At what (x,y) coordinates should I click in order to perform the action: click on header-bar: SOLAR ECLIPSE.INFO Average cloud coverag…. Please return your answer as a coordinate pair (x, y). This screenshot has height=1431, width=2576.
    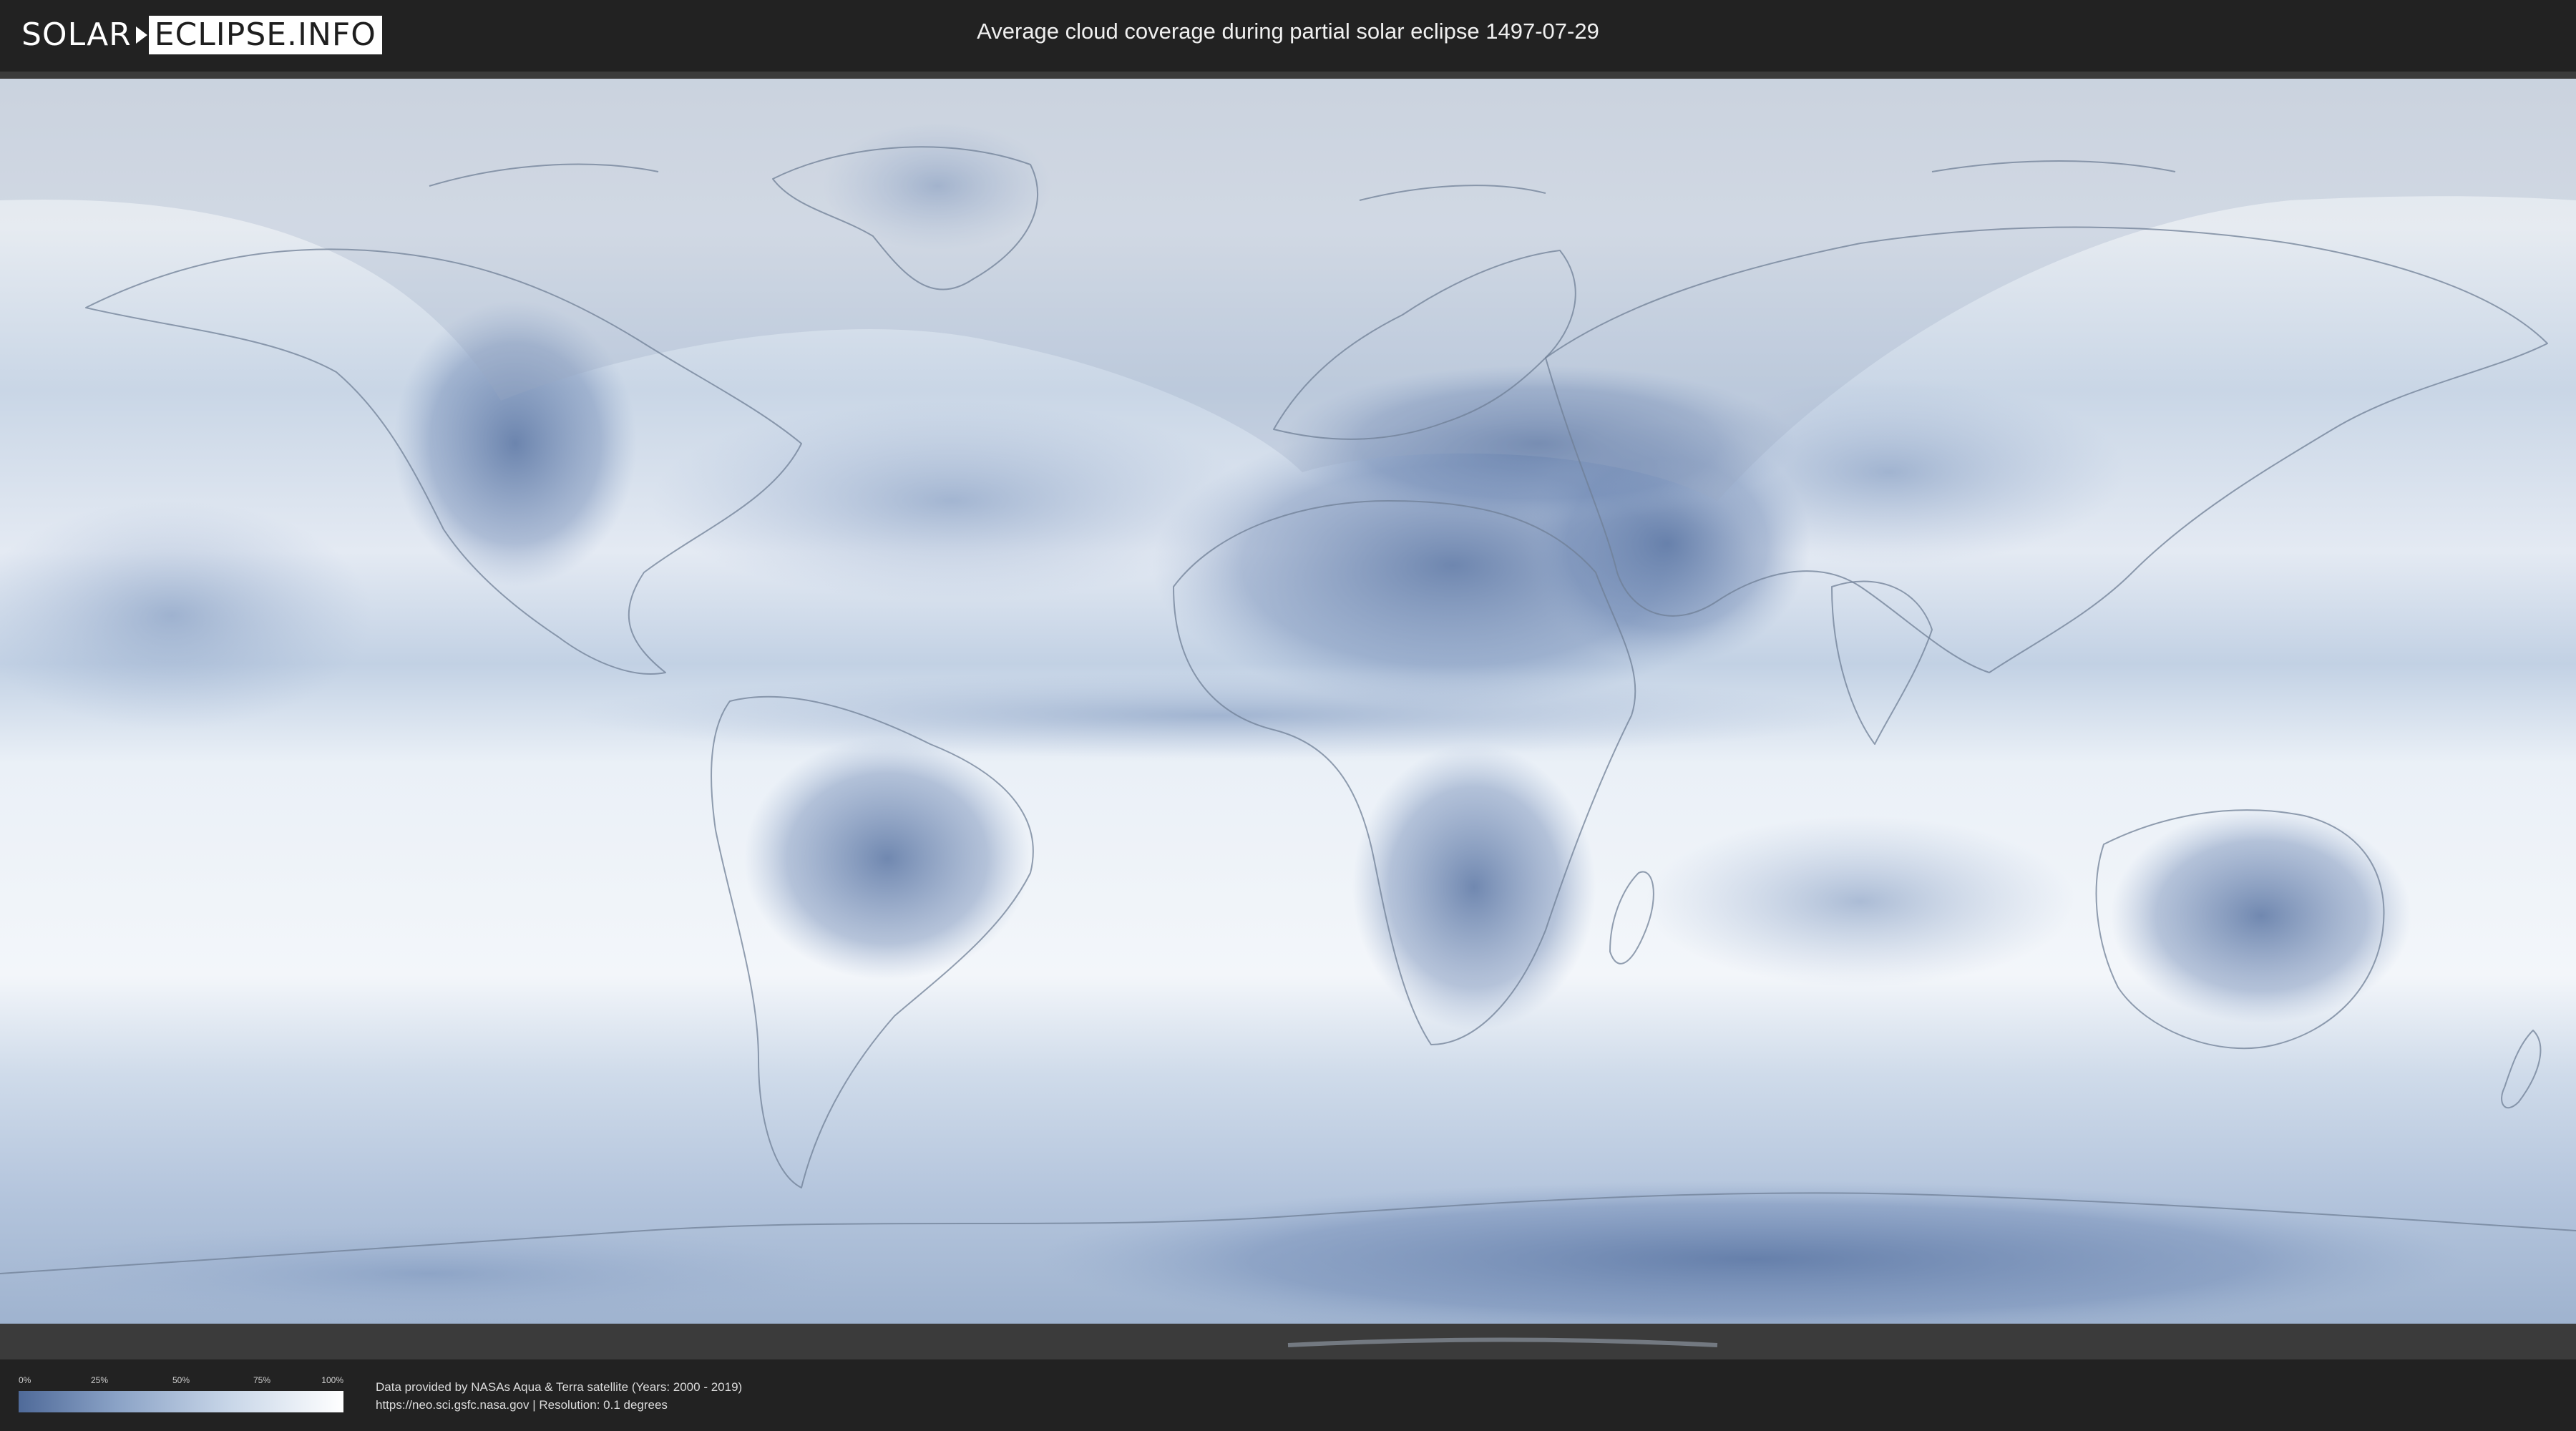
    Looking at the image, I should click on (1288, 36).